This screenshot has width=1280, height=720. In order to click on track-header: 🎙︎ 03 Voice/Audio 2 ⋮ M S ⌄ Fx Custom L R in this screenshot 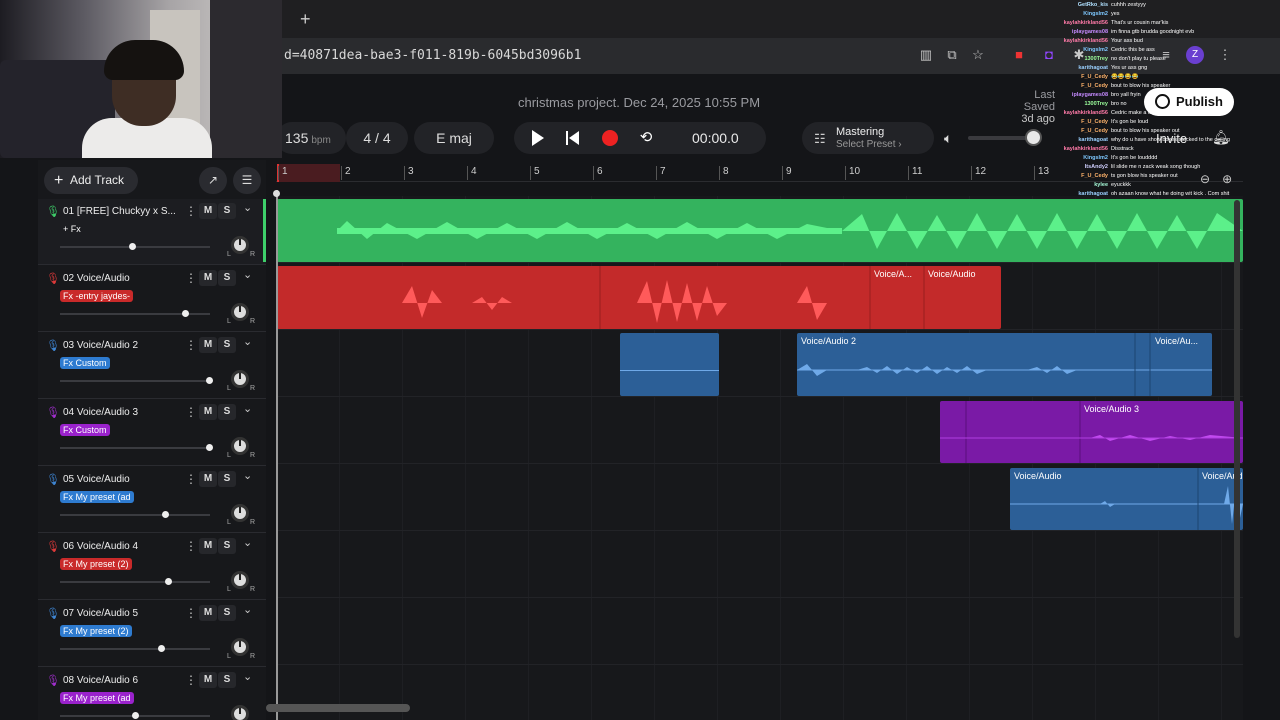, I will do `click(152, 366)`.